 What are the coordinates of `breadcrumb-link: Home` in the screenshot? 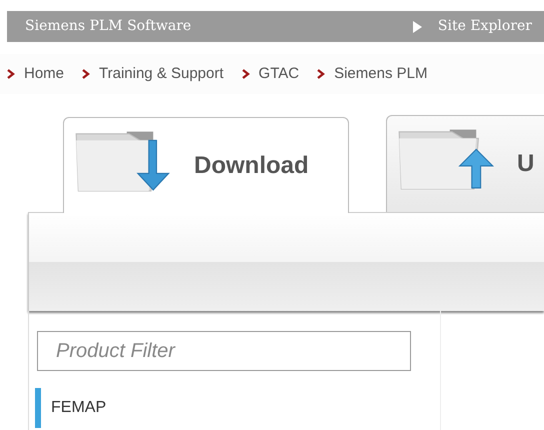 It's located at (35, 74).